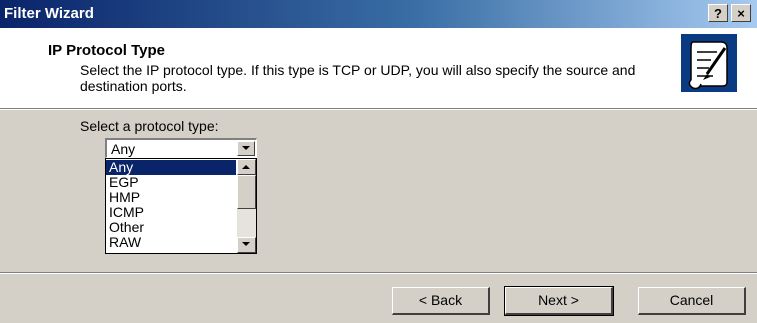 The height and width of the screenshot is (323, 757). Describe the element at coordinates (692, 301) in the screenshot. I see `cancel-button: Cancel` at that location.